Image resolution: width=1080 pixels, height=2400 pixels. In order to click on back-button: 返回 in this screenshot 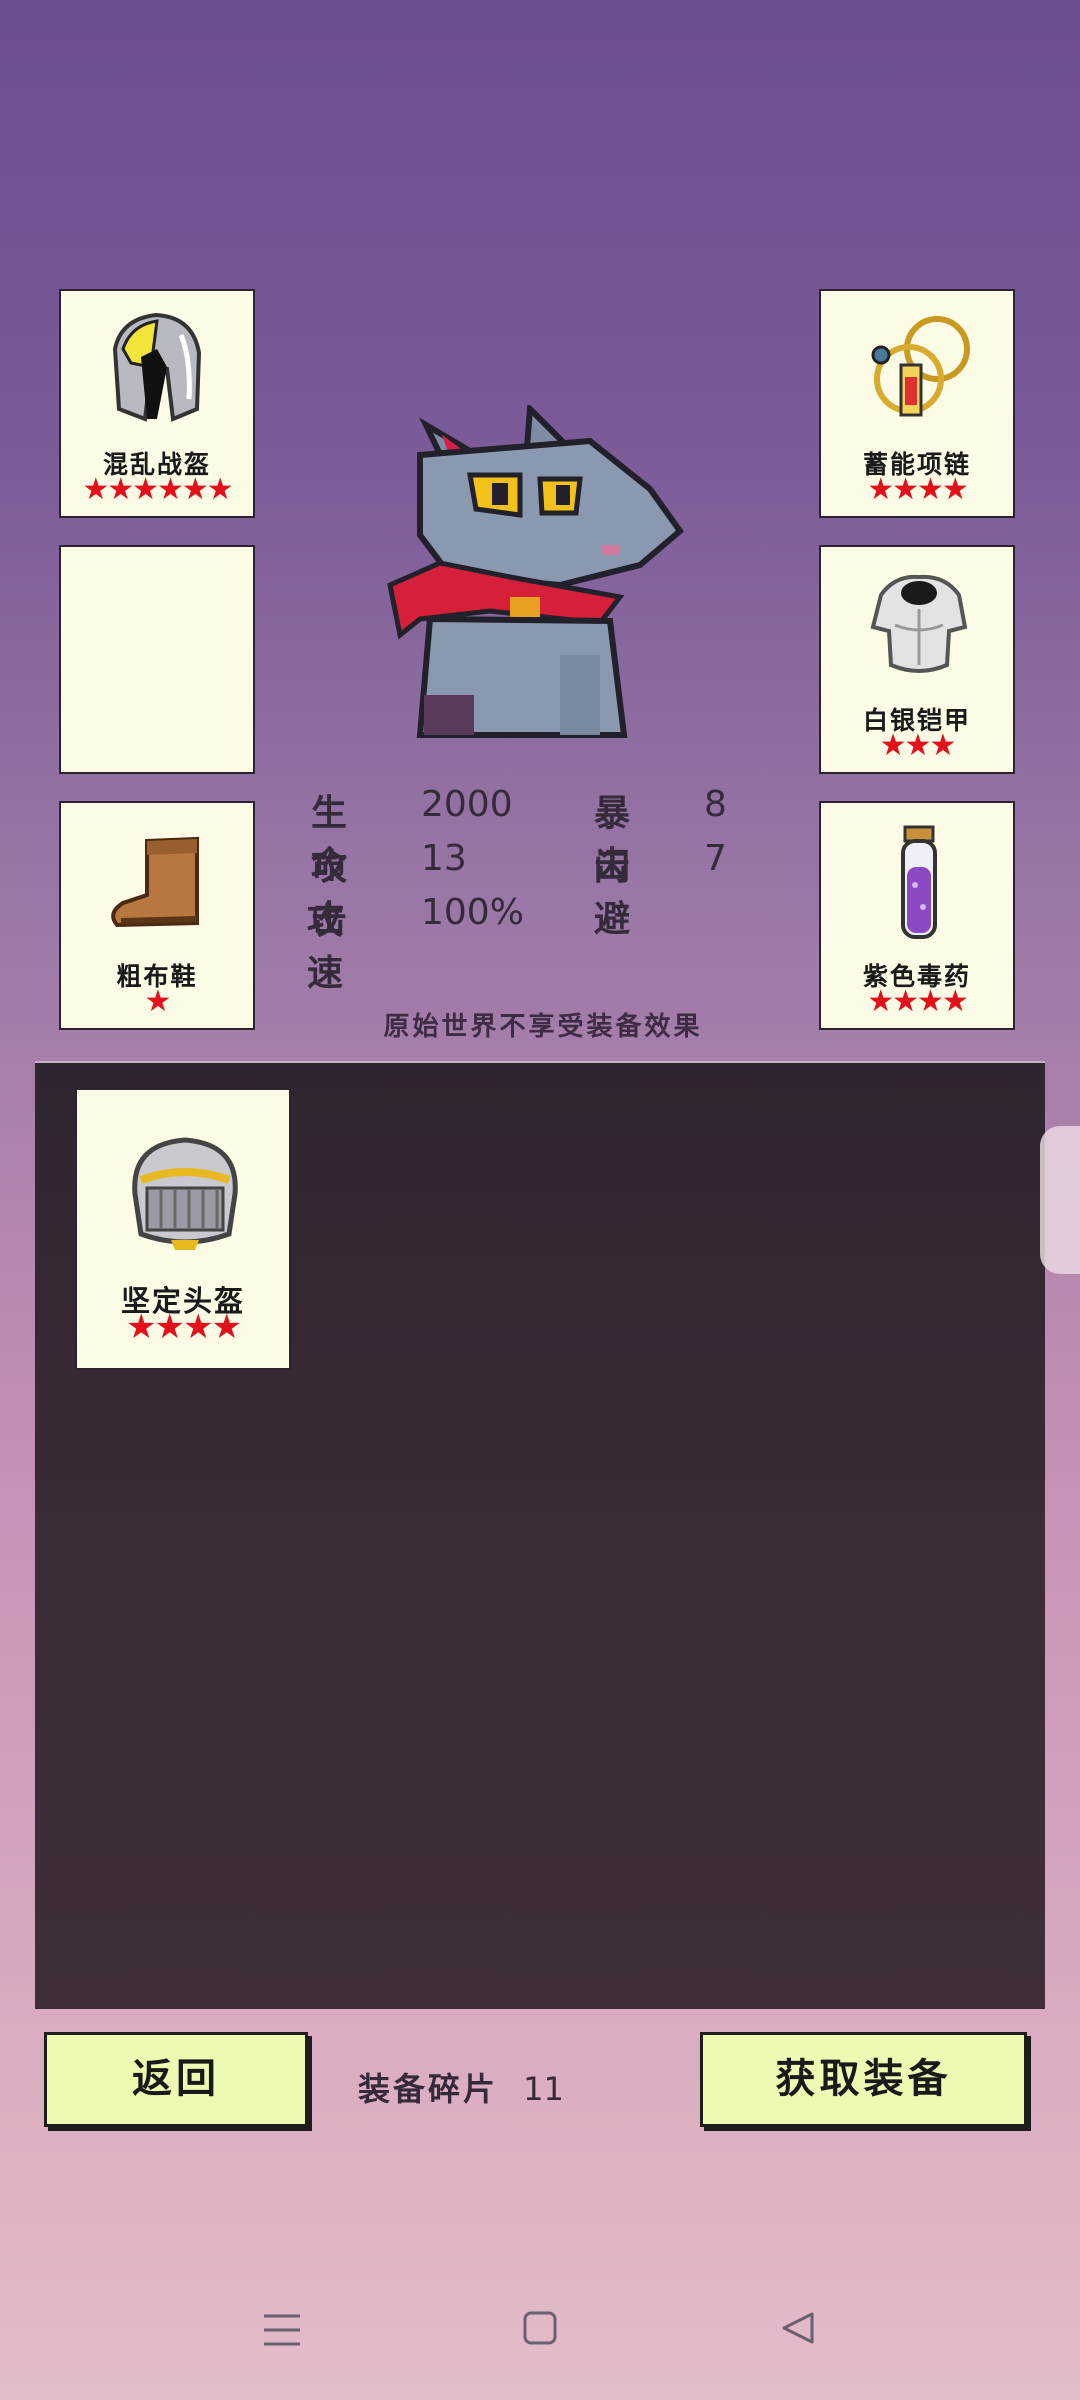, I will do `click(176, 2079)`.